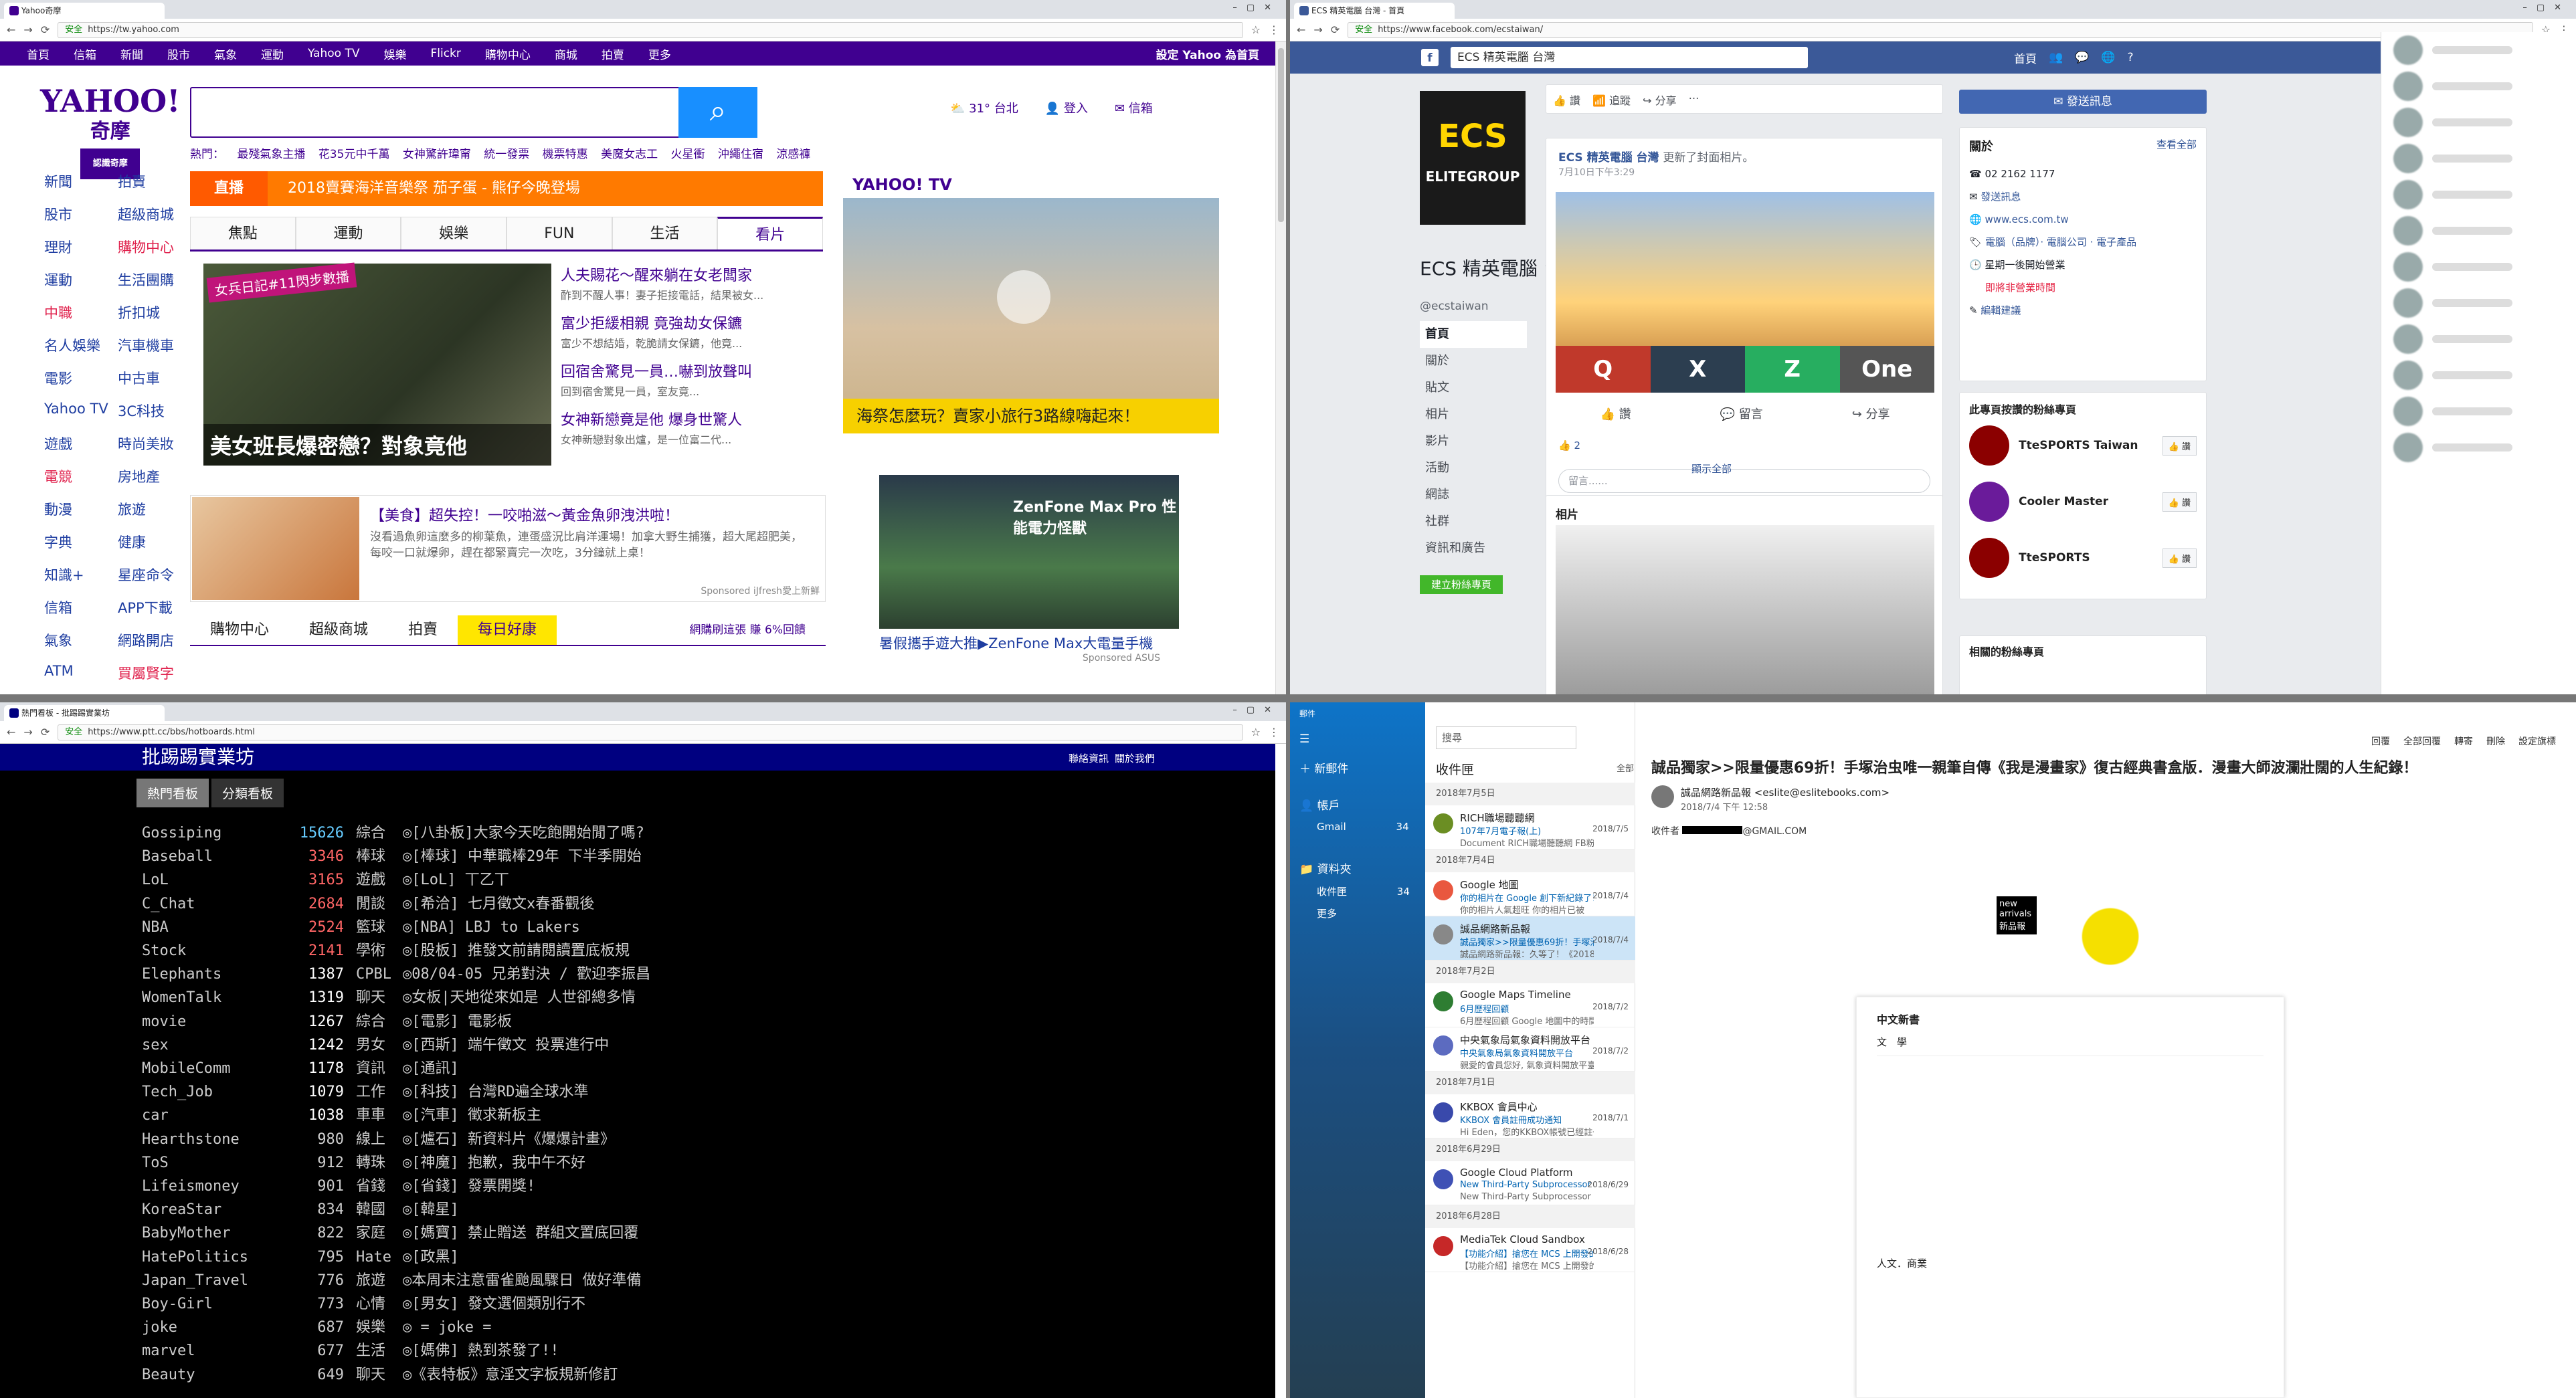 Image resolution: width=2576 pixels, height=1398 pixels. Describe the element at coordinates (717, 112) in the screenshot. I see `search-button: ⌕` at that location.